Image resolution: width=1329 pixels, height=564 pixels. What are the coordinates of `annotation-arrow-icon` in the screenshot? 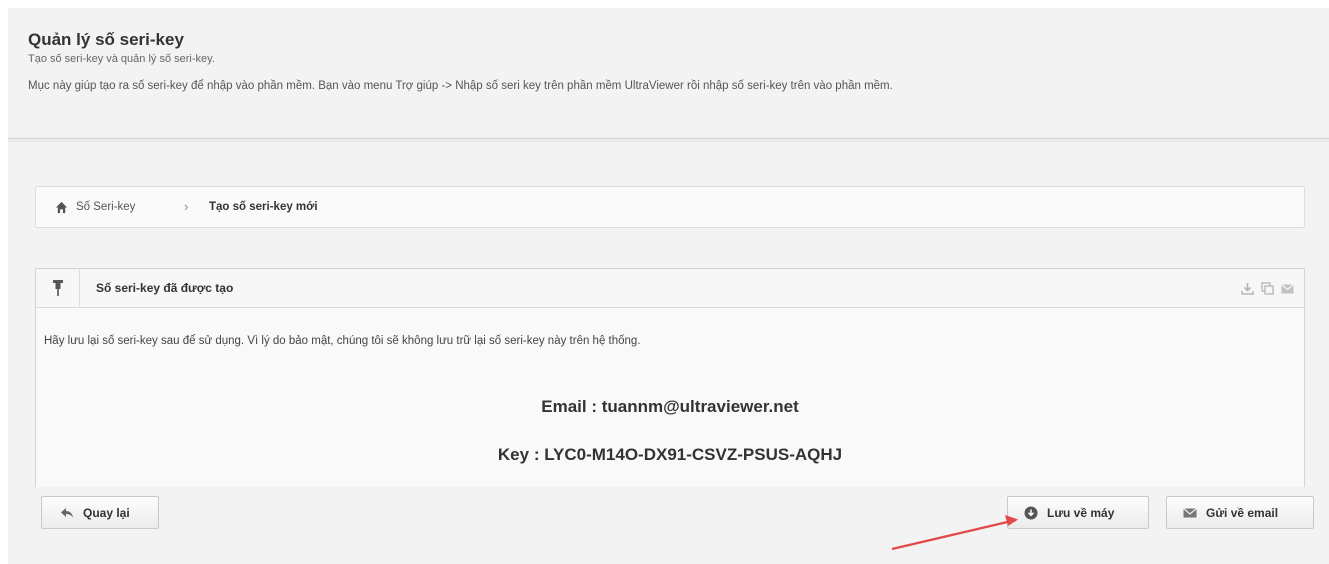 It's located at (954, 533).